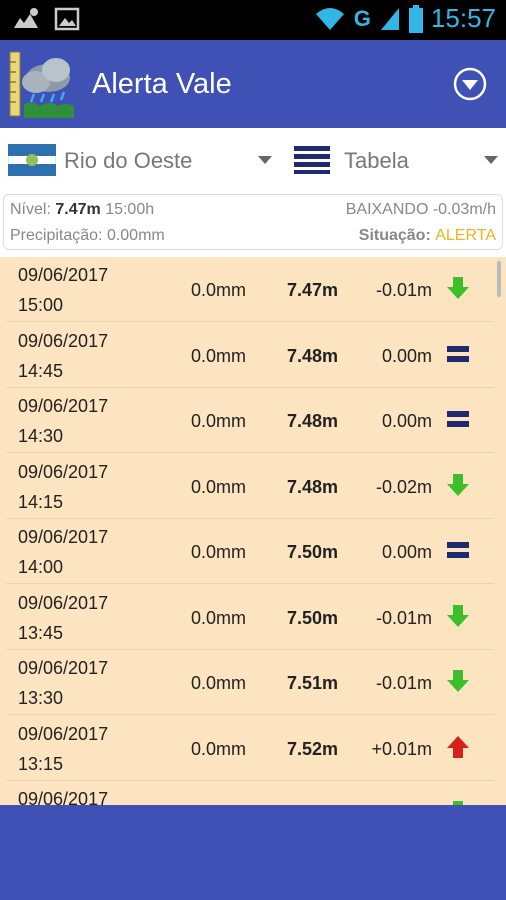  I want to click on row-time: 13:30, so click(41, 698).